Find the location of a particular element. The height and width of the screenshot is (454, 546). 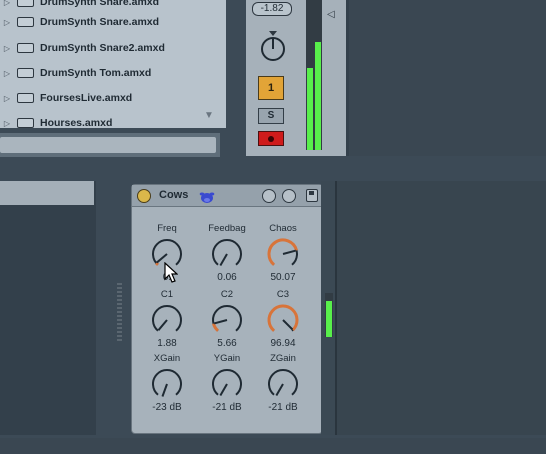

level-meter is located at coordinates (314, 75).